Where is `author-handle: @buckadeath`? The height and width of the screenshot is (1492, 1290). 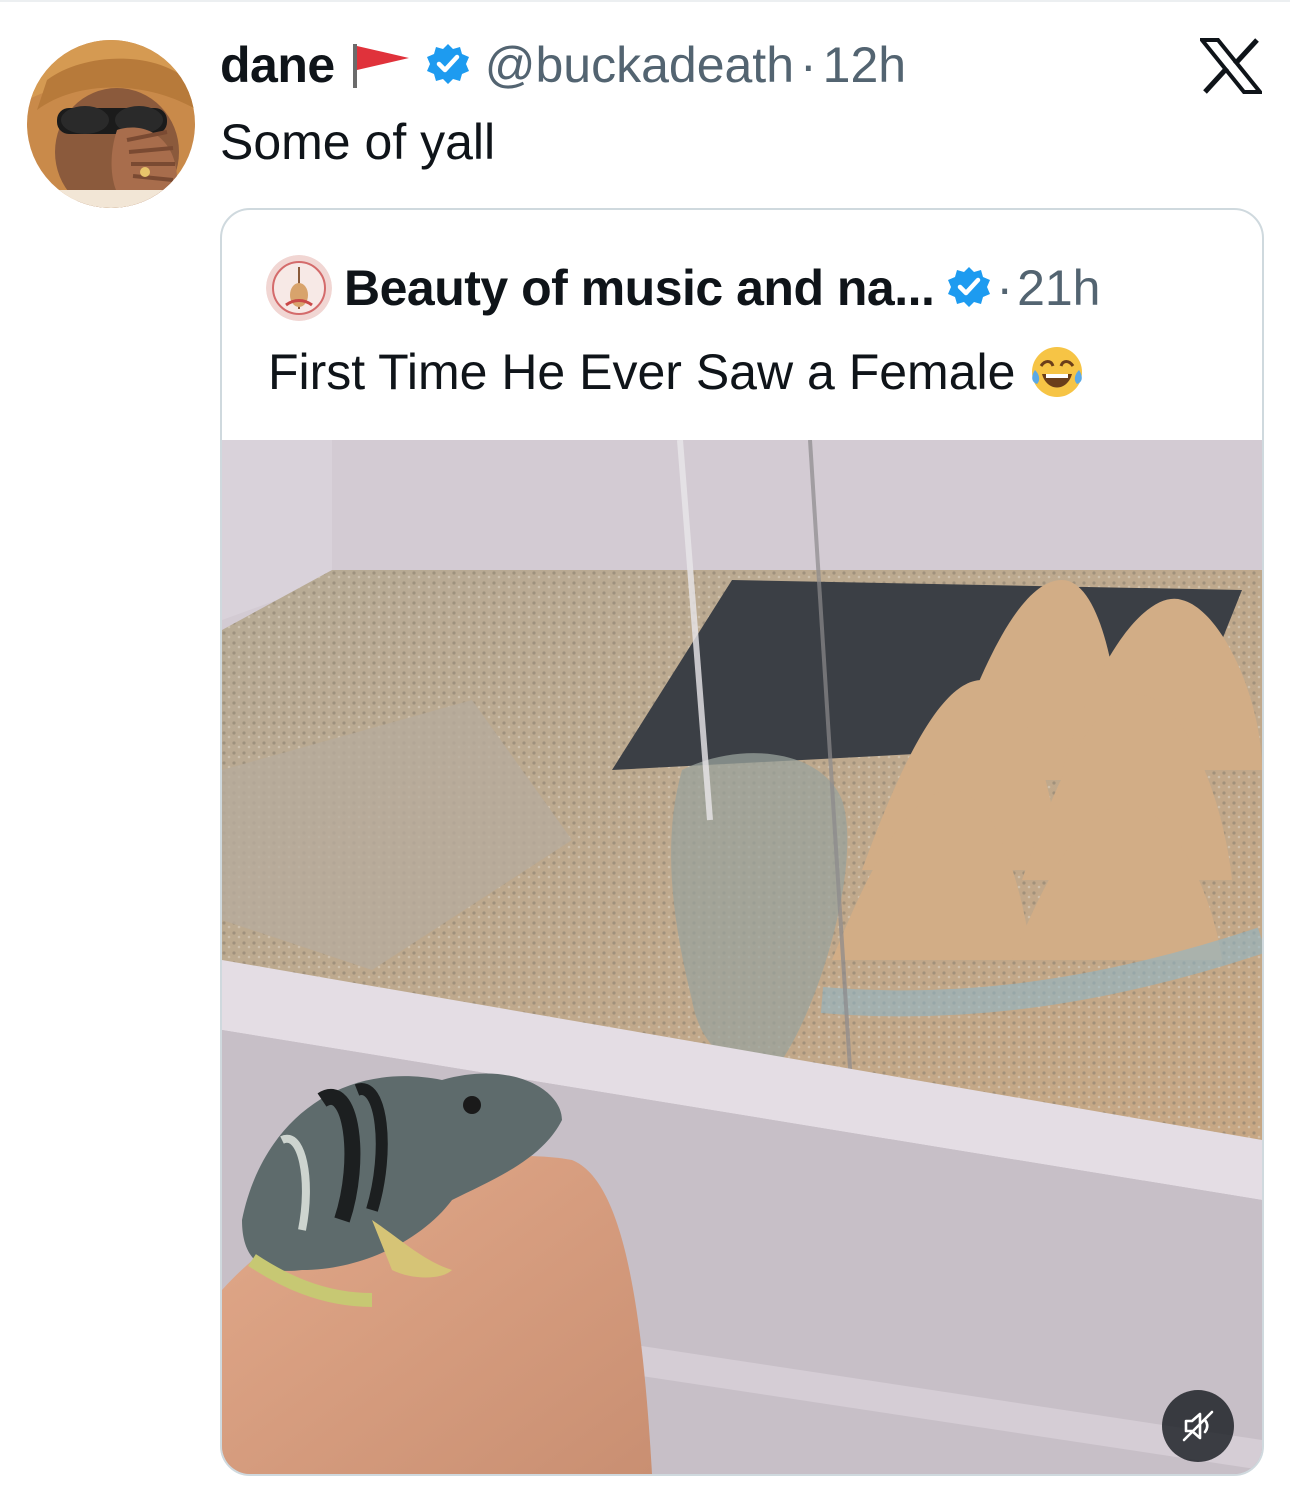 author-handle: @buckadeath is located at coordinates (639, 65).